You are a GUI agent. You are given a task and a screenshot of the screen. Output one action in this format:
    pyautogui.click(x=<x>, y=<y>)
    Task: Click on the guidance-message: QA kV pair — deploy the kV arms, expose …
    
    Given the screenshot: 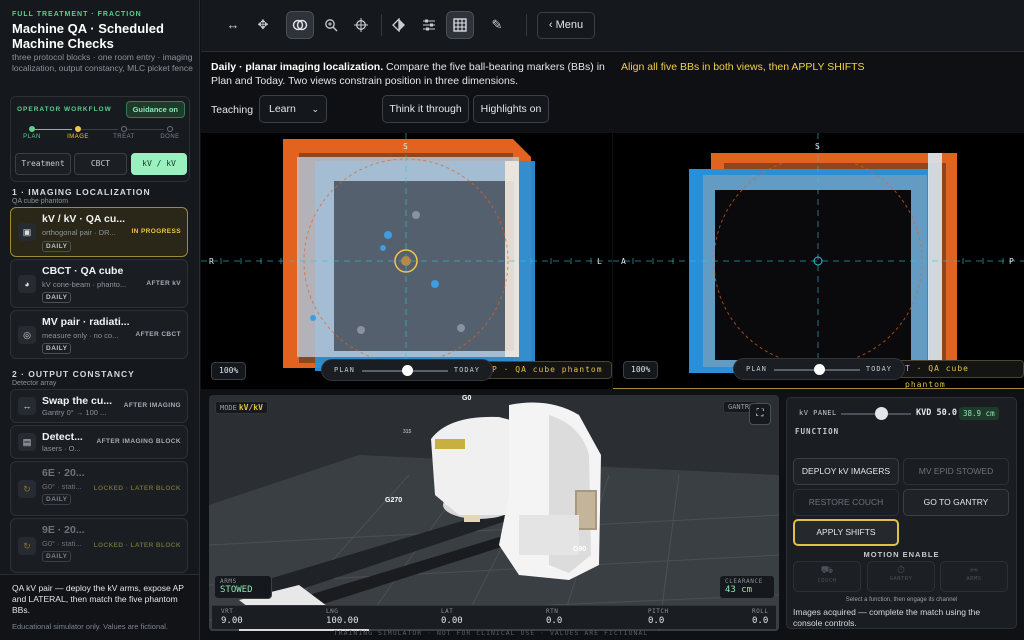 What is the action you would take?
    pyautogui.click(x=98, y=599)
    